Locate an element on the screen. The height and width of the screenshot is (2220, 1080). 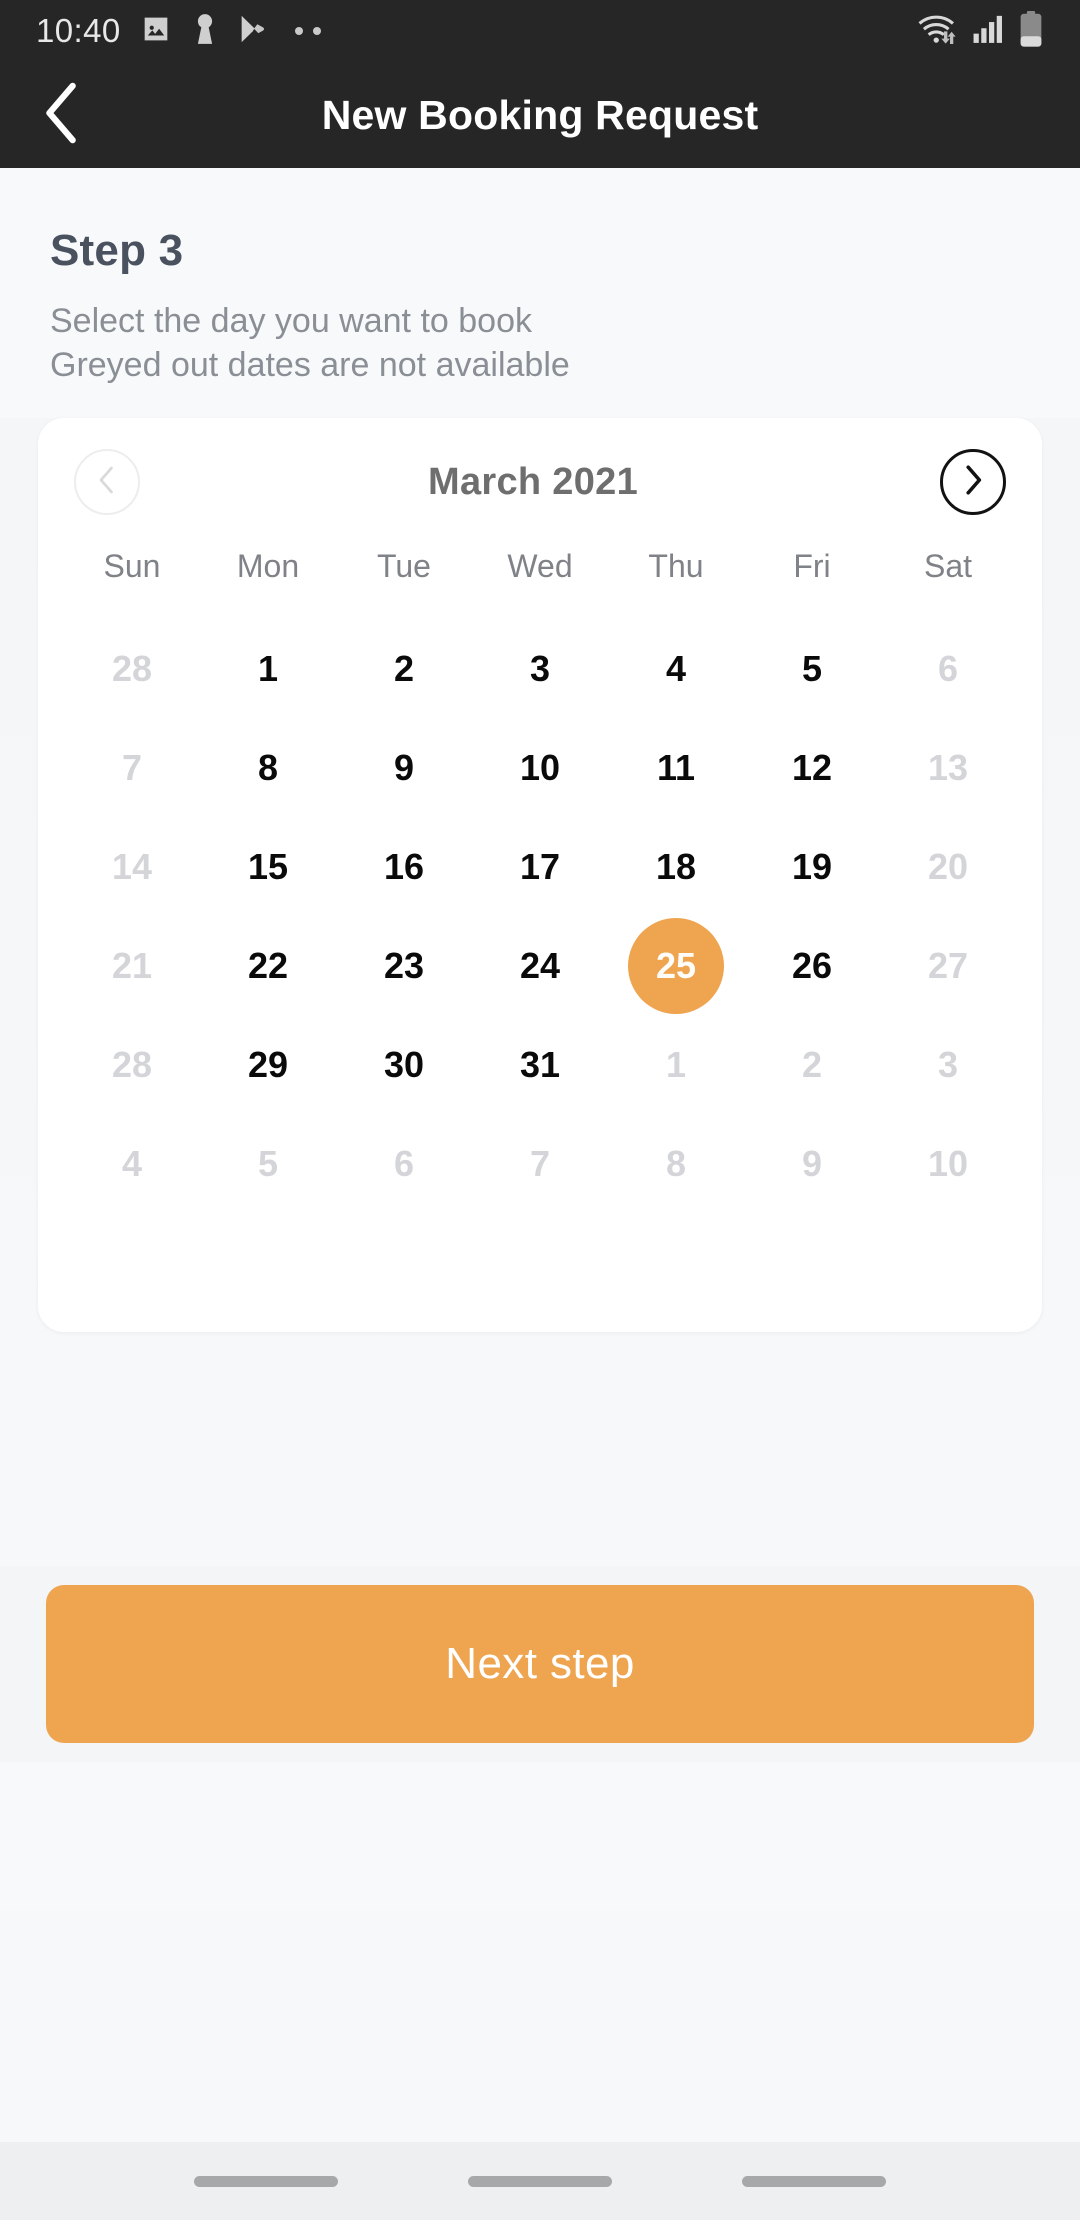
app-bar: New Booking Request is located at coordinates (540, 115).